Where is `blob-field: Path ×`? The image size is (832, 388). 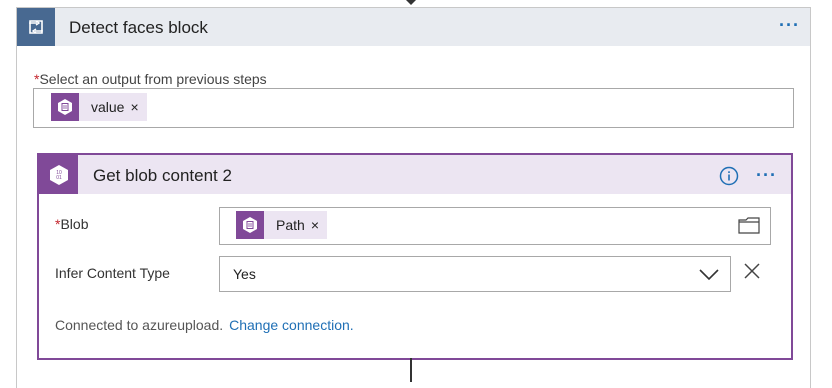 blob-field: Path × is located at coordinates (495, 226).